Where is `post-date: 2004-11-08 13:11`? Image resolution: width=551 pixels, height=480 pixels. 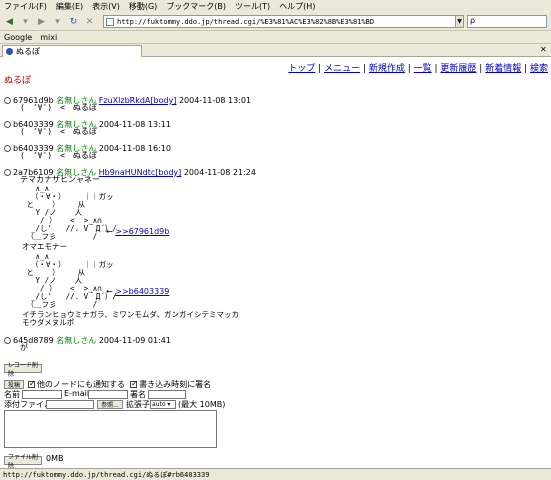 post-date: 2004-11-08 13:11 is located at coordinates (134, 124).